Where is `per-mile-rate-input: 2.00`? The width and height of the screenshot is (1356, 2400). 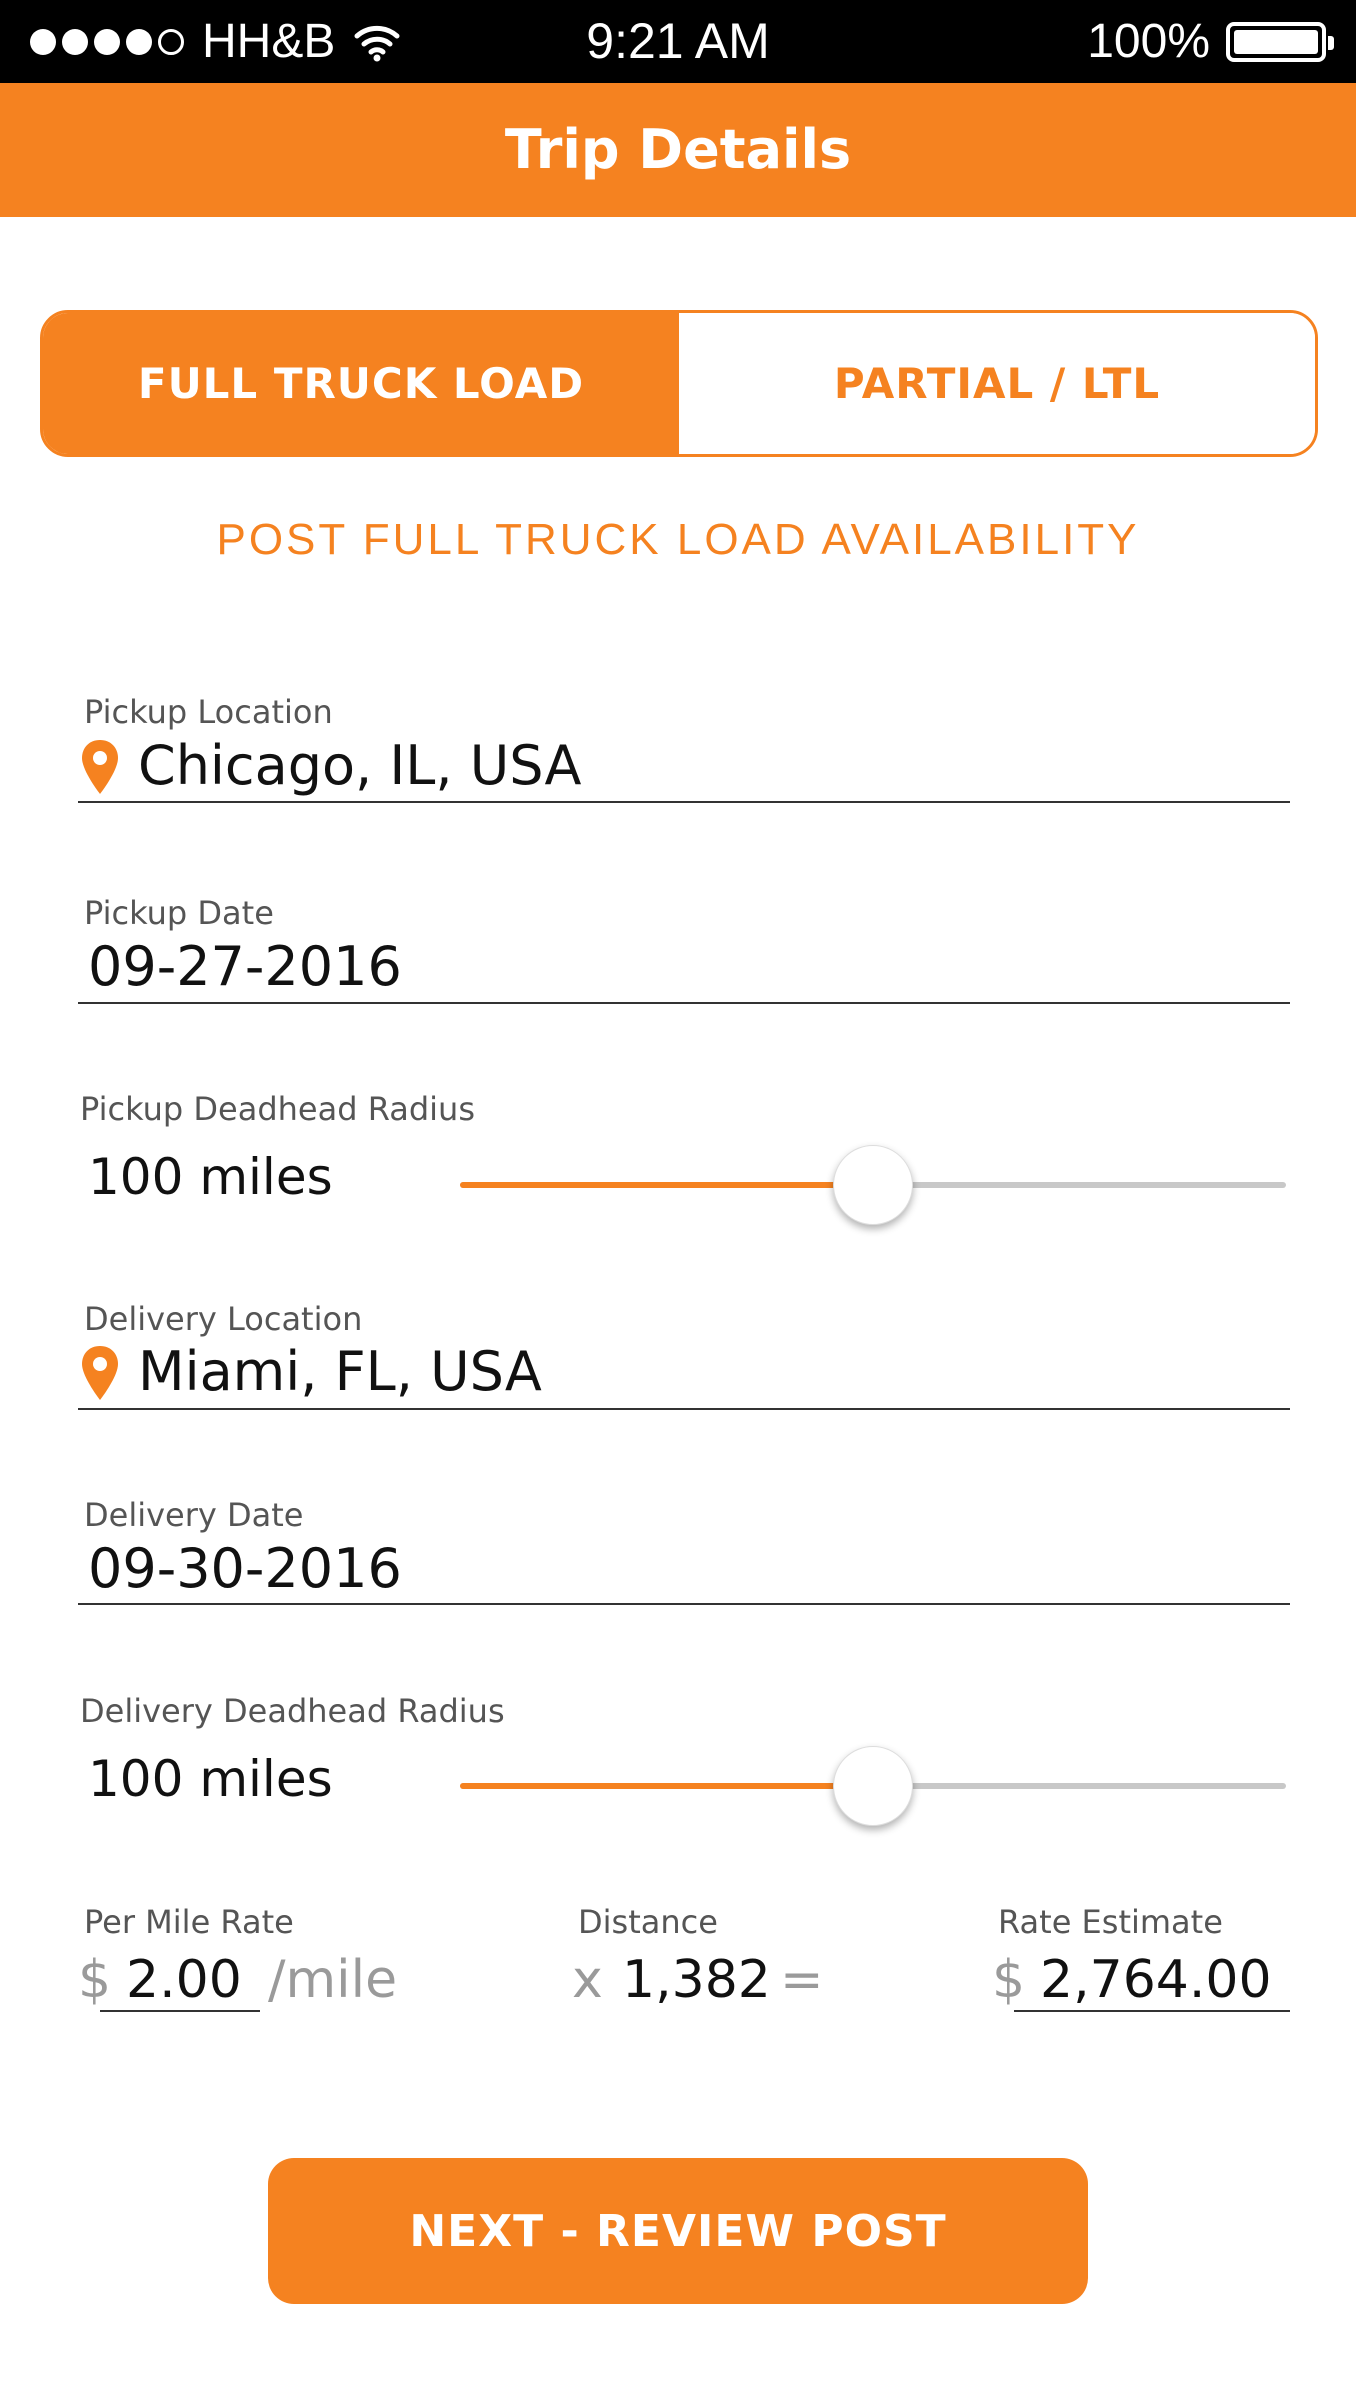
per-mile-rate-input: 2.00 is located at coordinates (184, 1980).